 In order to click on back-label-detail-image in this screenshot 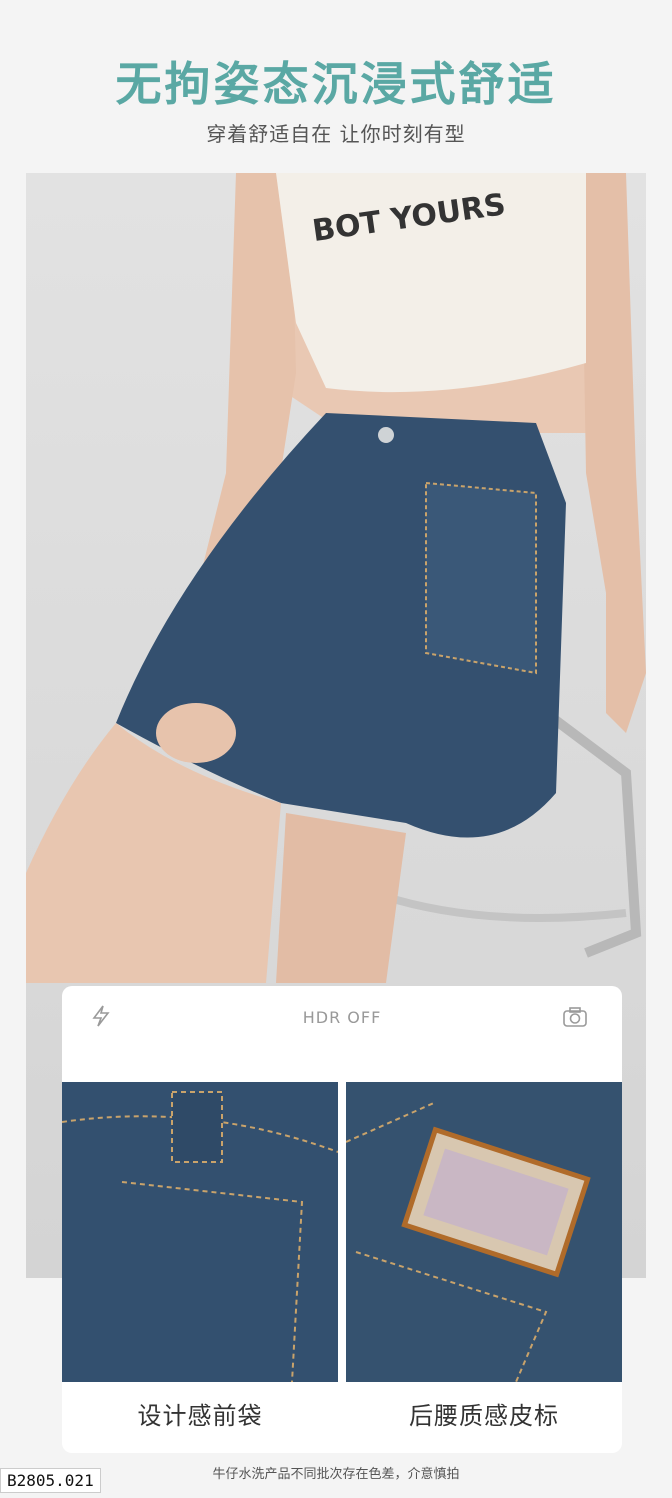, I will do `click(484, 1232)`.